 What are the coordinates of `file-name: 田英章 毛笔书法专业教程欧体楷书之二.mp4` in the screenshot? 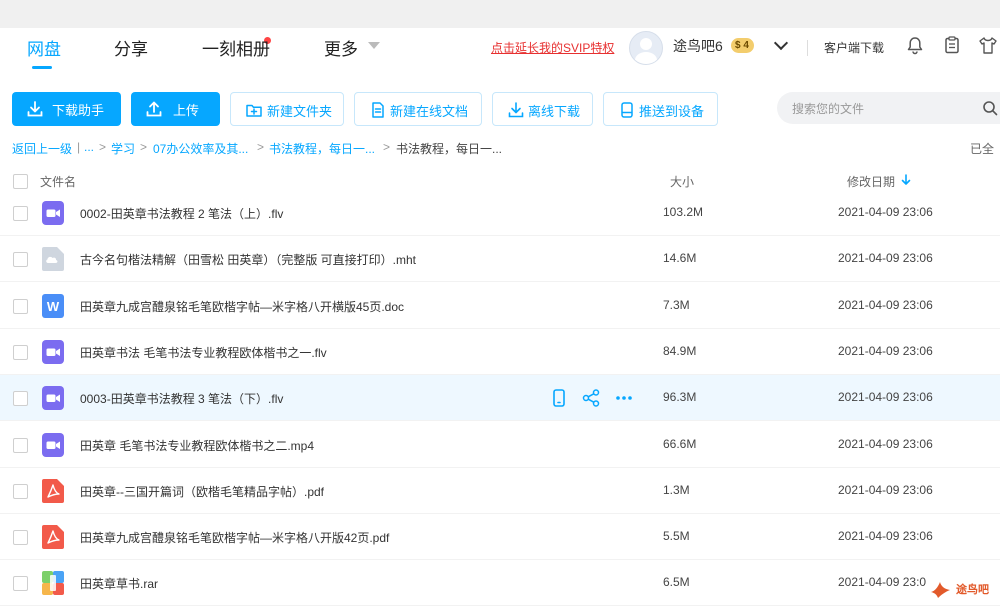 It's located at (197, 445).